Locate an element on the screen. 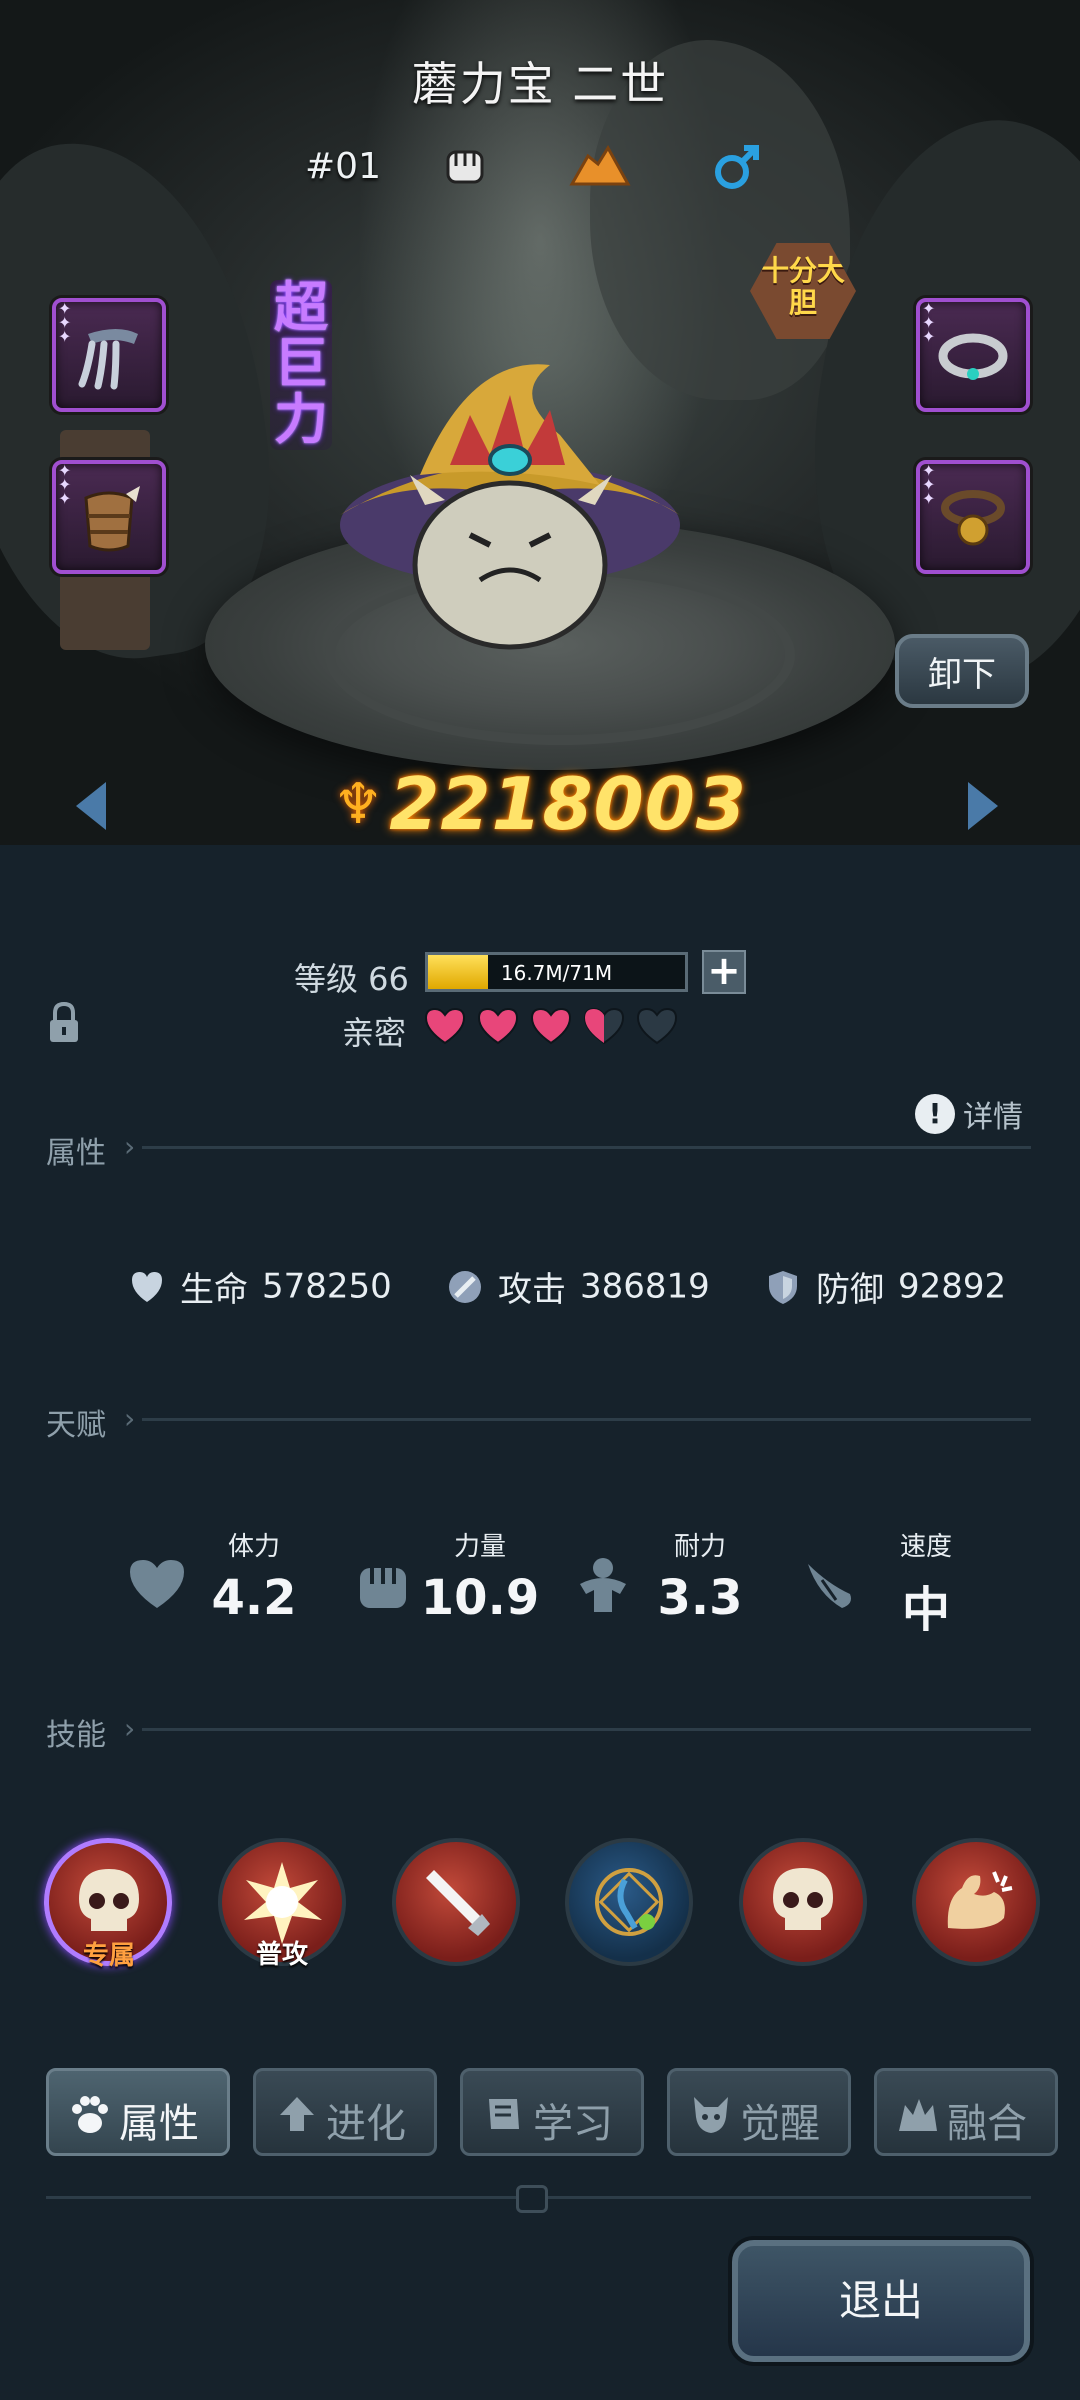  tab-awaken: 觉醒 is located at coordinates (759, 2112).